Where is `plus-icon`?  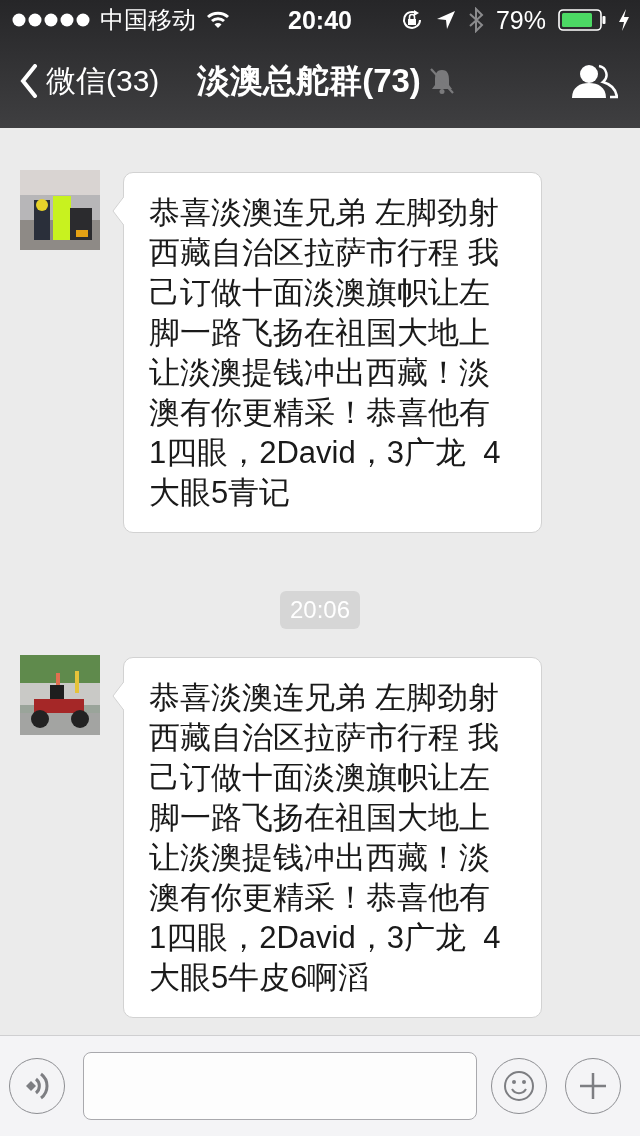 plus-icon is located at coordinates (593, 1086).